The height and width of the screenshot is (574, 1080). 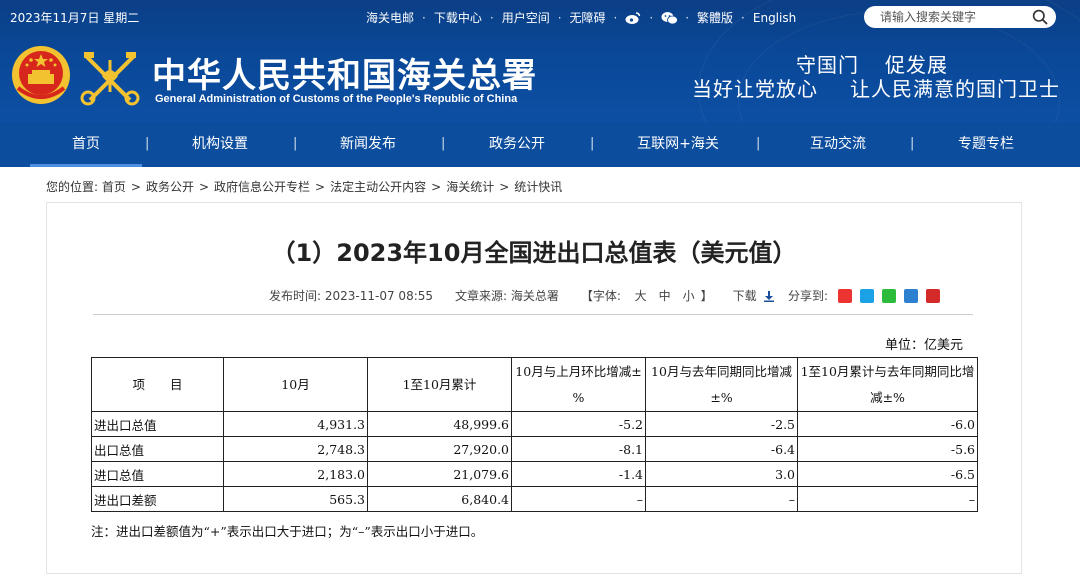 What do you see at coordinates (114, 187) in the screenshot?
I see `breadcrumb-item: 首页` at bounding box center [114, 187].